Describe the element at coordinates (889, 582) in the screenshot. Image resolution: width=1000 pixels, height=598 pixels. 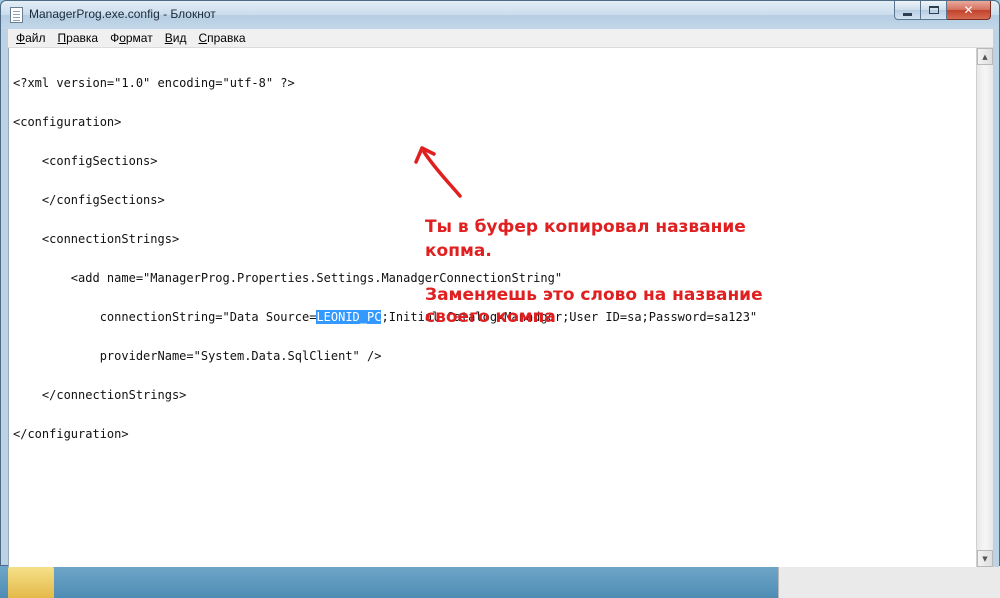
I see `background-window` at that location.